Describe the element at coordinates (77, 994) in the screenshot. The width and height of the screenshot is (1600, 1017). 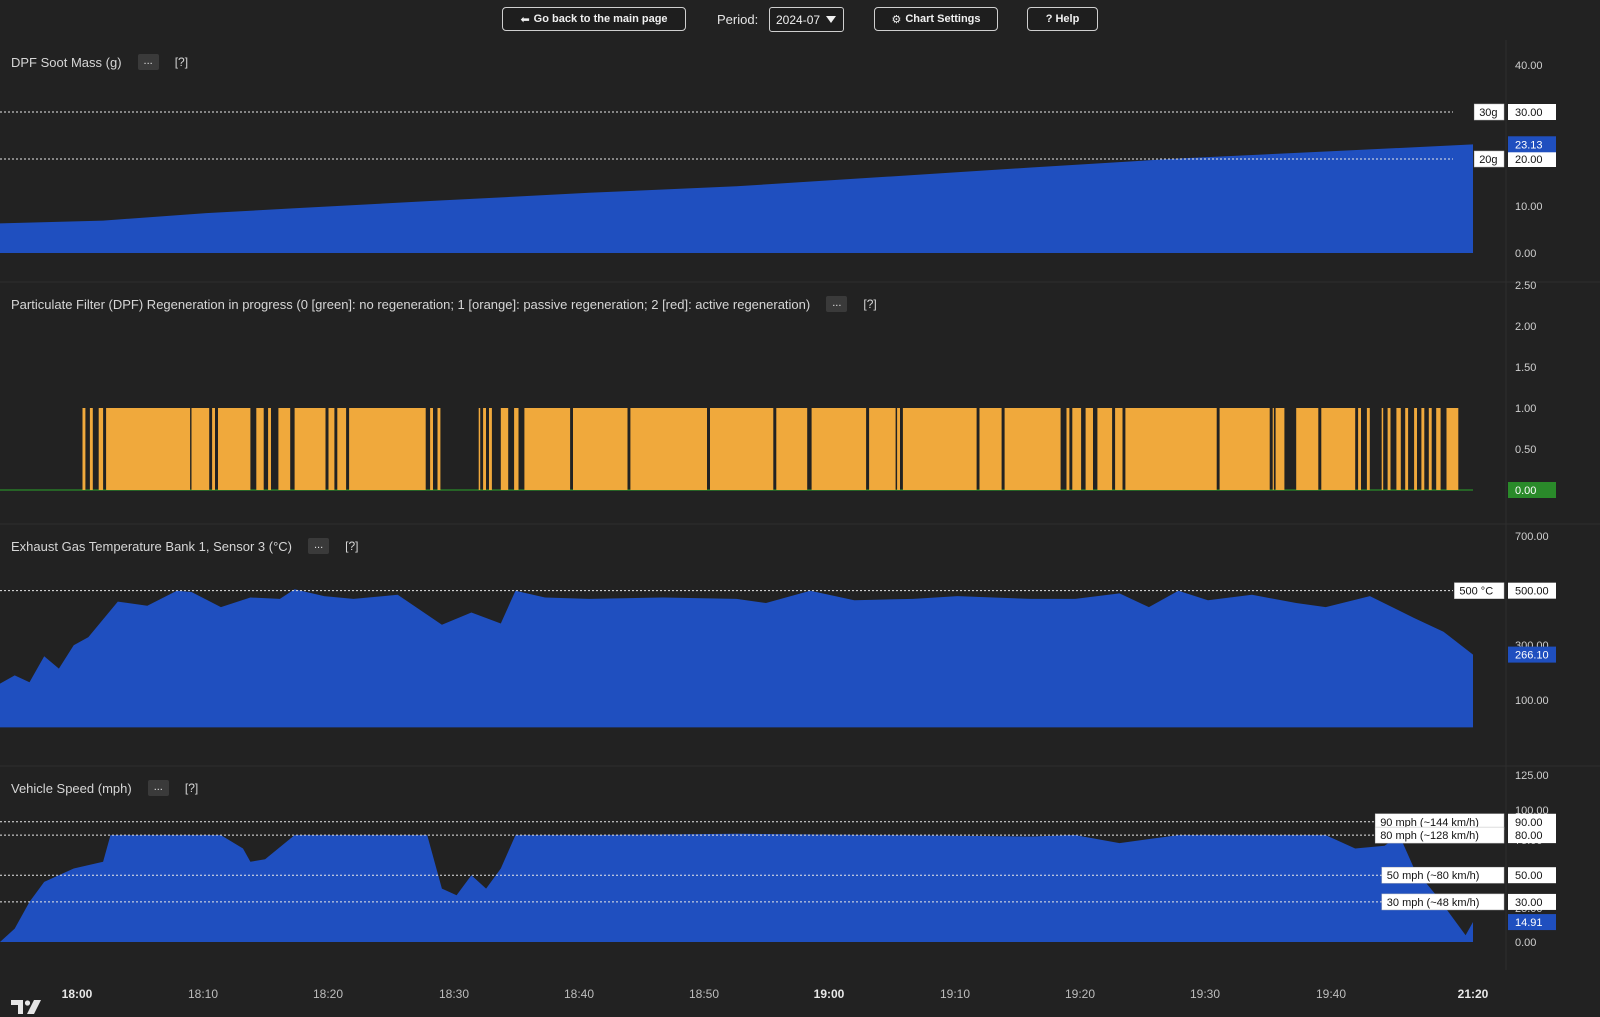
I see `time-tick-label: 18:00` at that location.